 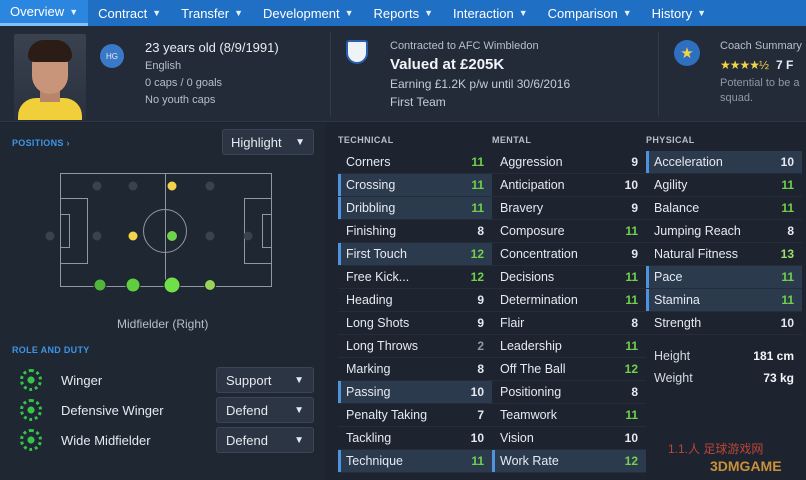 I want to click on attribute-row: Dribbling 11, so click(x=415, y=208).